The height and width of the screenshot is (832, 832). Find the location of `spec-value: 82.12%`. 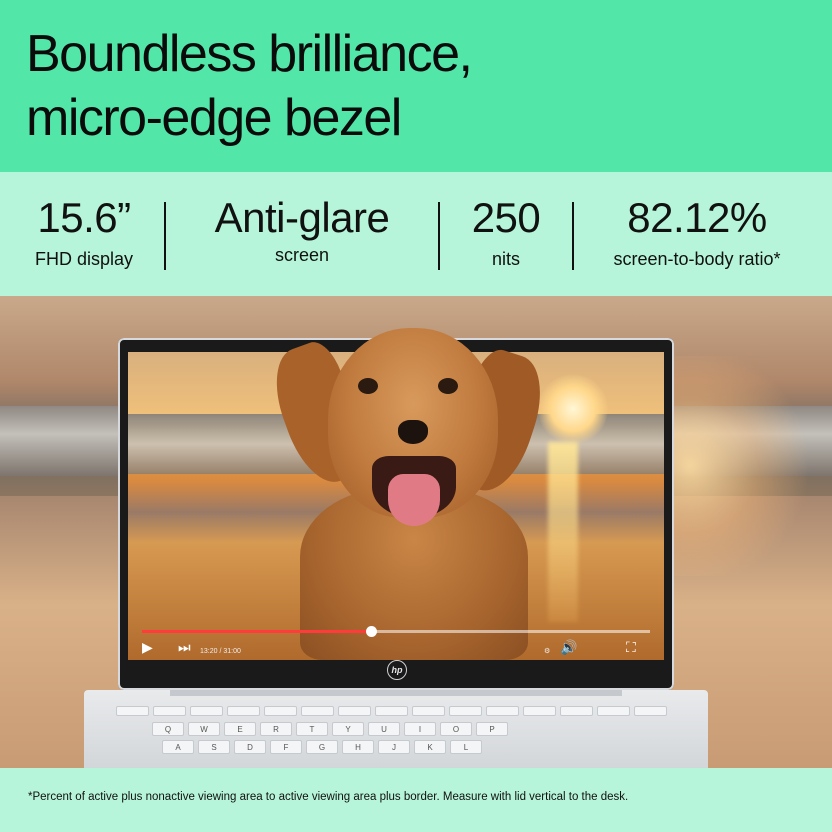

spec-value: 82.12% is located at coordinates (697, 217).